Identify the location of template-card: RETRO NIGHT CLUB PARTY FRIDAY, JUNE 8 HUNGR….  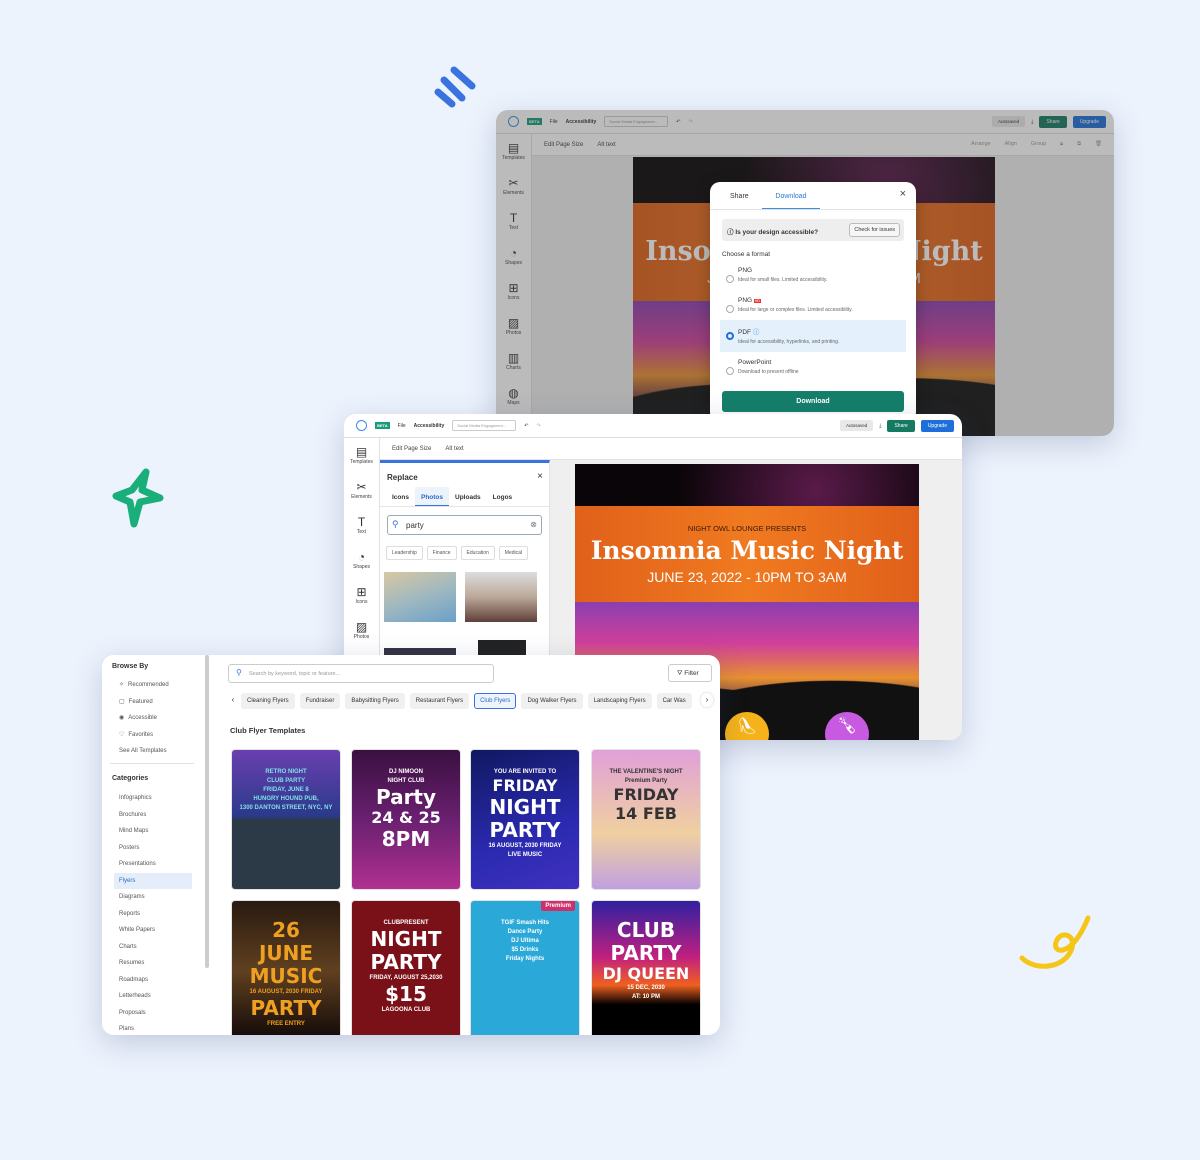
(286, 819).